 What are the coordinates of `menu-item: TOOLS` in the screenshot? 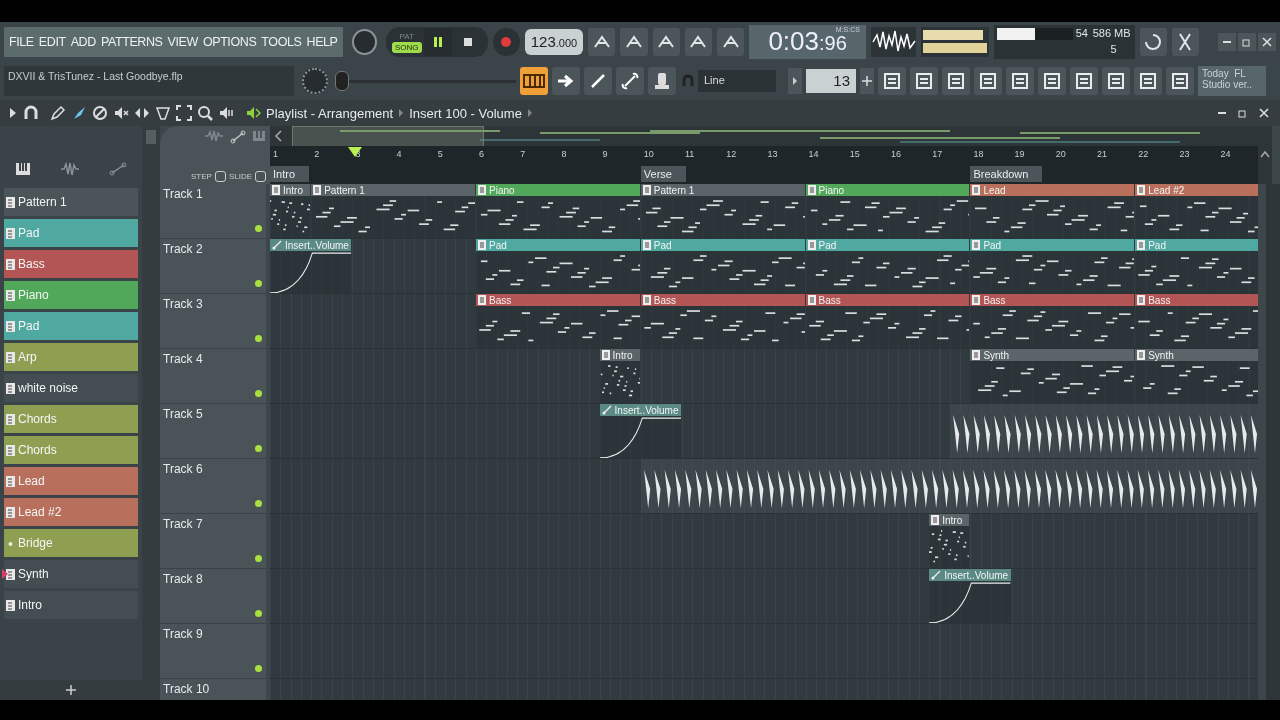 It's located at (281, 42).